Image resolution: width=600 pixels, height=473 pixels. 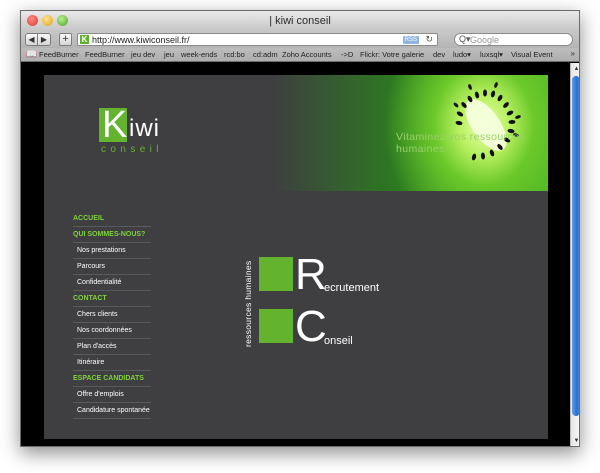 I want to click on back-arrow-icon: ◀, so click(x=31, y=39).